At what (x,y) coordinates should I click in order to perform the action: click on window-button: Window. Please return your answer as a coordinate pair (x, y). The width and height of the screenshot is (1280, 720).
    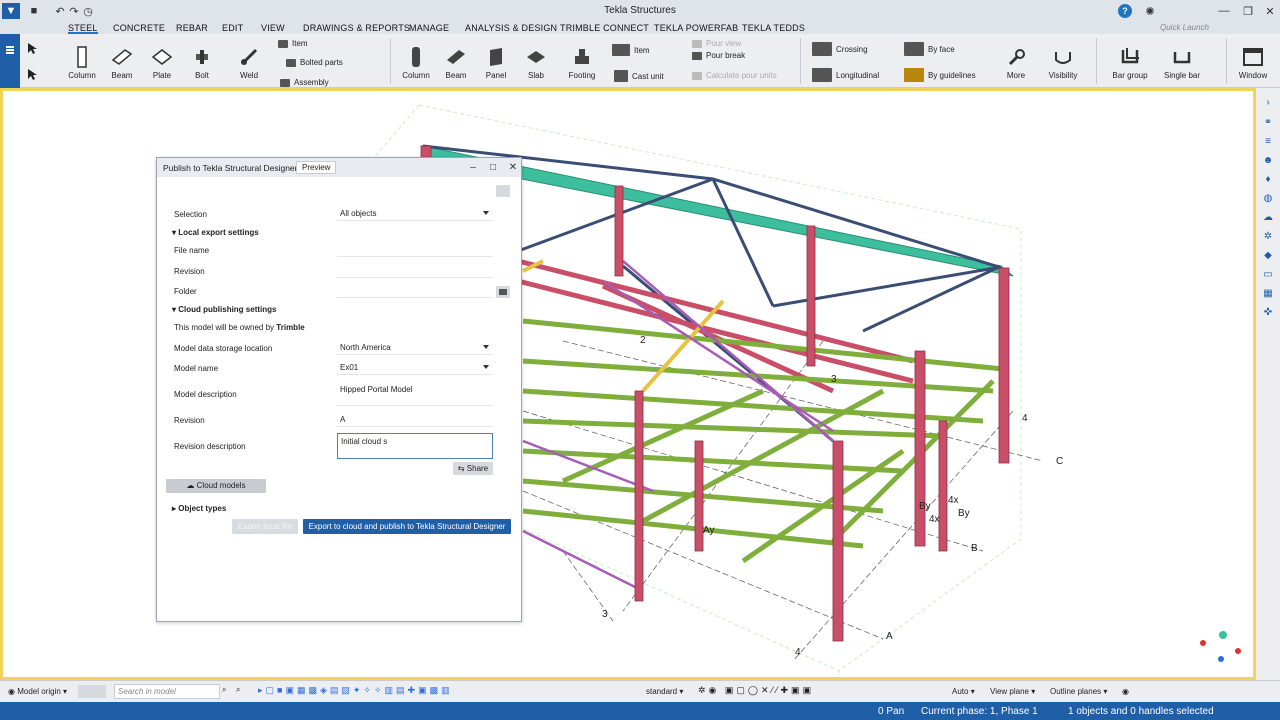
    Looking at the image, I should click on (1253, 63).